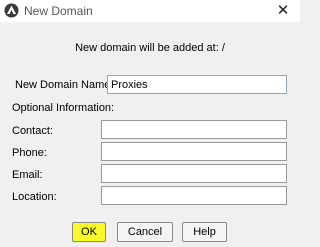 The height and width of the screenshot is (247, 320). I want to click on domain-path-message: New domain will be added at: /, so click(150, 48).